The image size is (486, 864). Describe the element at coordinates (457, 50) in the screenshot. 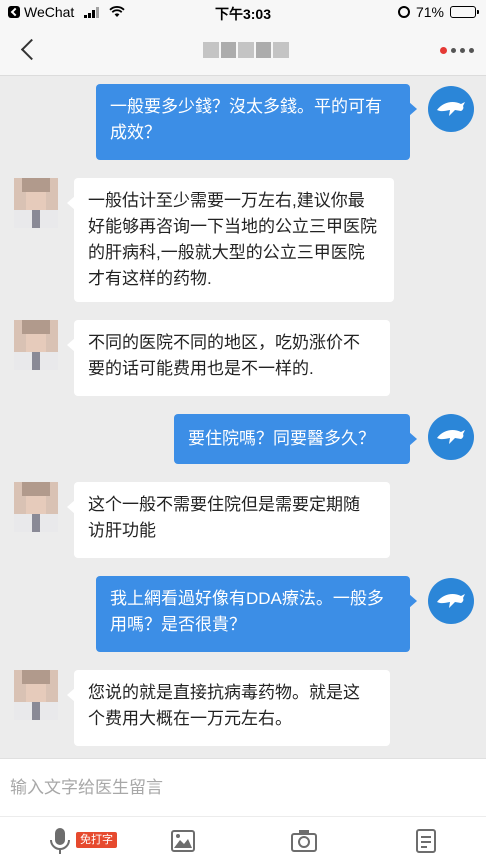

I see `more-options-button` at that location.